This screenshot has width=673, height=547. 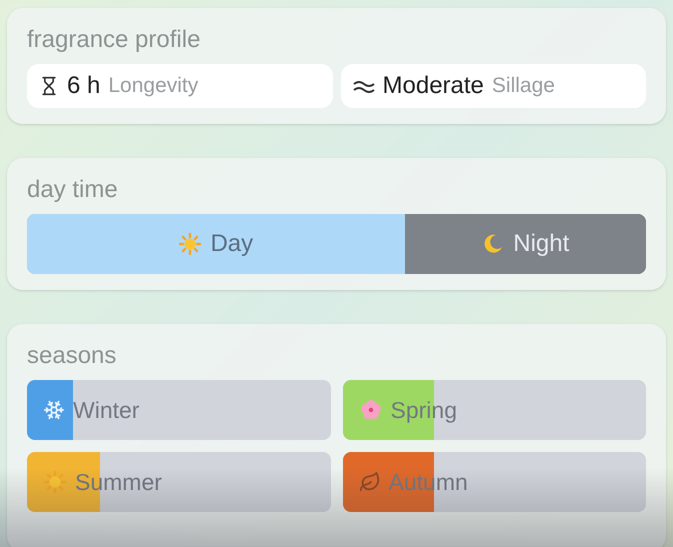 What do you see at coordinates (114, 40) in the screenshot?
I see `section-title: fragrance profile` at bounding box center [114, 40].